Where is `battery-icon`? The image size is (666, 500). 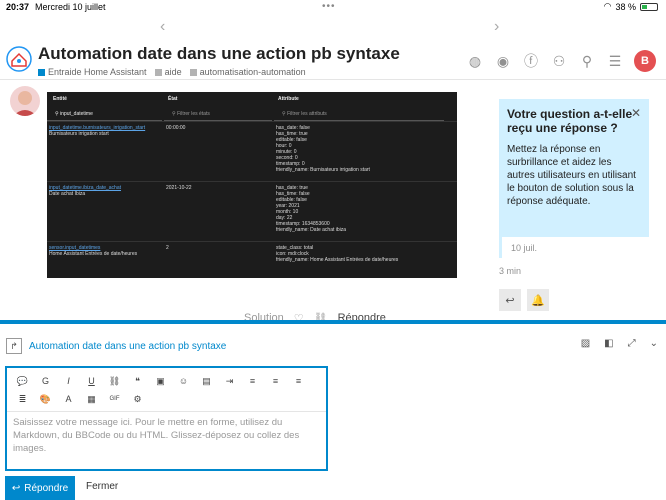
battery-icon is located at coordinates (649, 6).